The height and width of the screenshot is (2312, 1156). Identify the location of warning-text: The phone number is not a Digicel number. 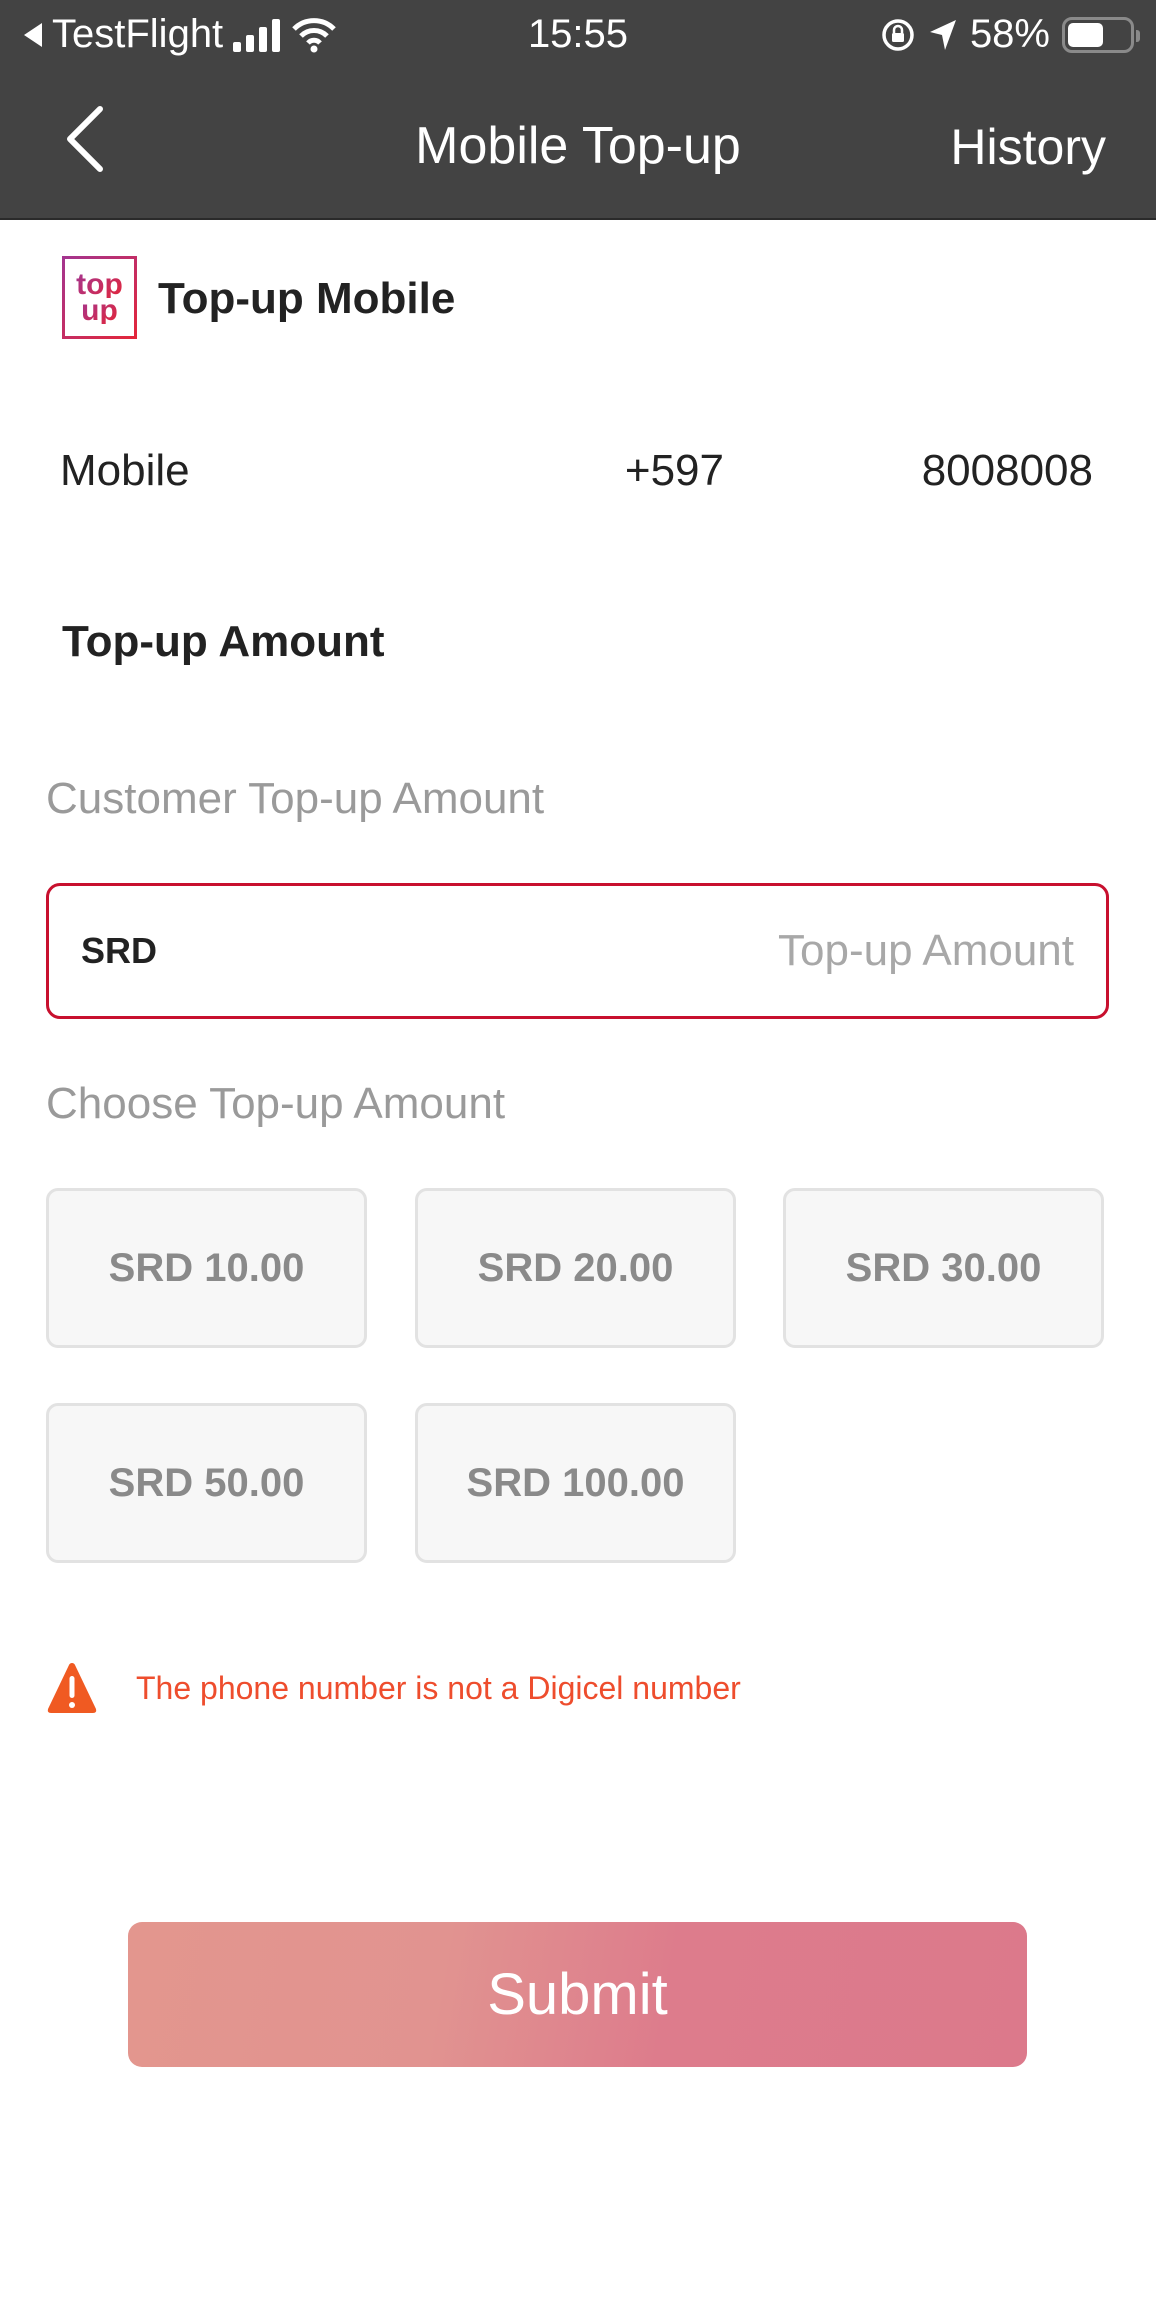
(438, 1687).